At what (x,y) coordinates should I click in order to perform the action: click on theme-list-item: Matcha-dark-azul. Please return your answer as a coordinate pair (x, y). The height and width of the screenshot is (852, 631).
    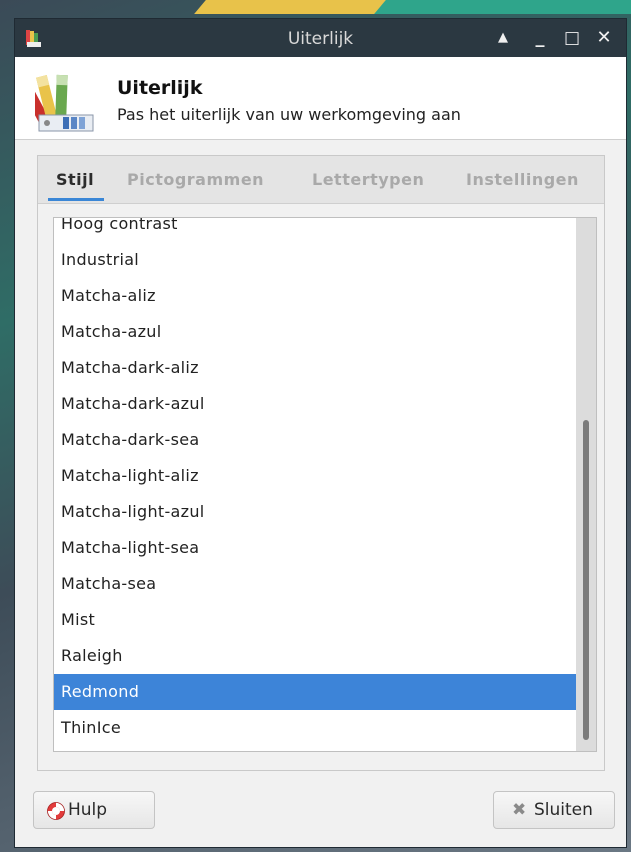
    Looking at the image, I should click on (315, 404).